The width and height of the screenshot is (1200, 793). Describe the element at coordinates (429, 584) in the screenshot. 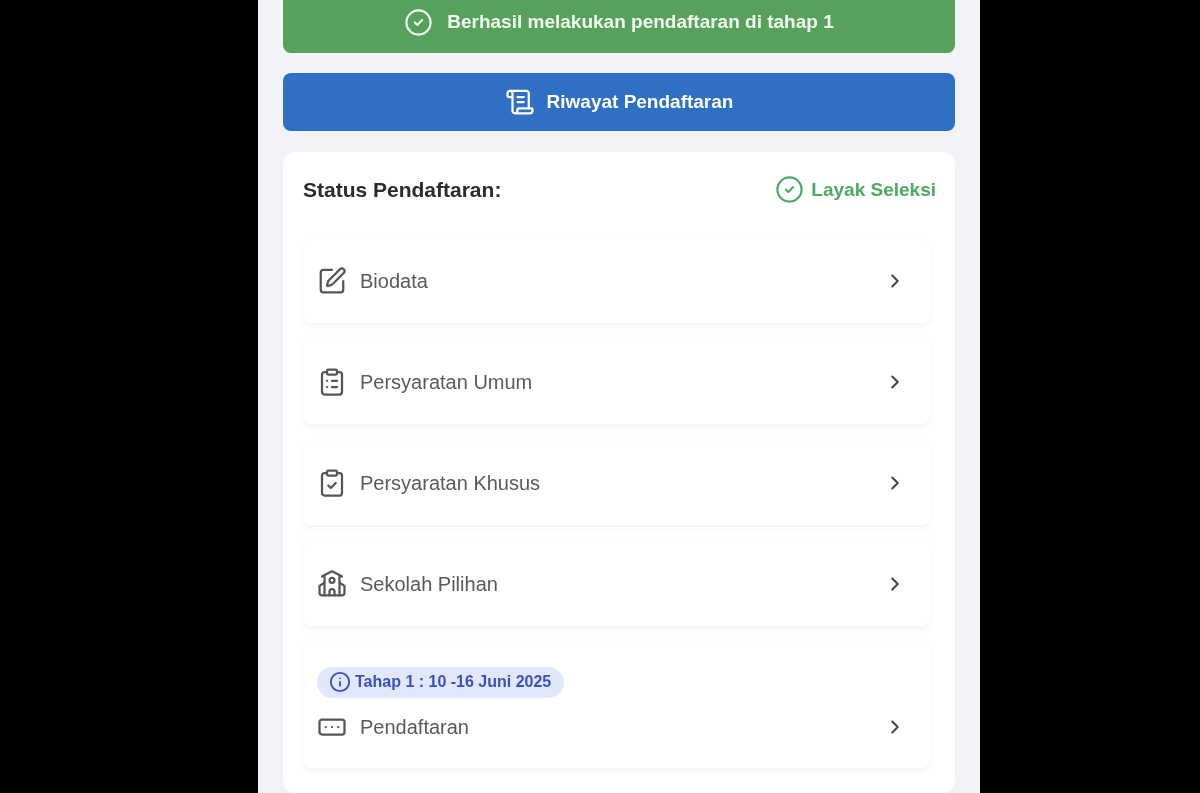

I see `item-label: Sekolah Pilihan` at that location.